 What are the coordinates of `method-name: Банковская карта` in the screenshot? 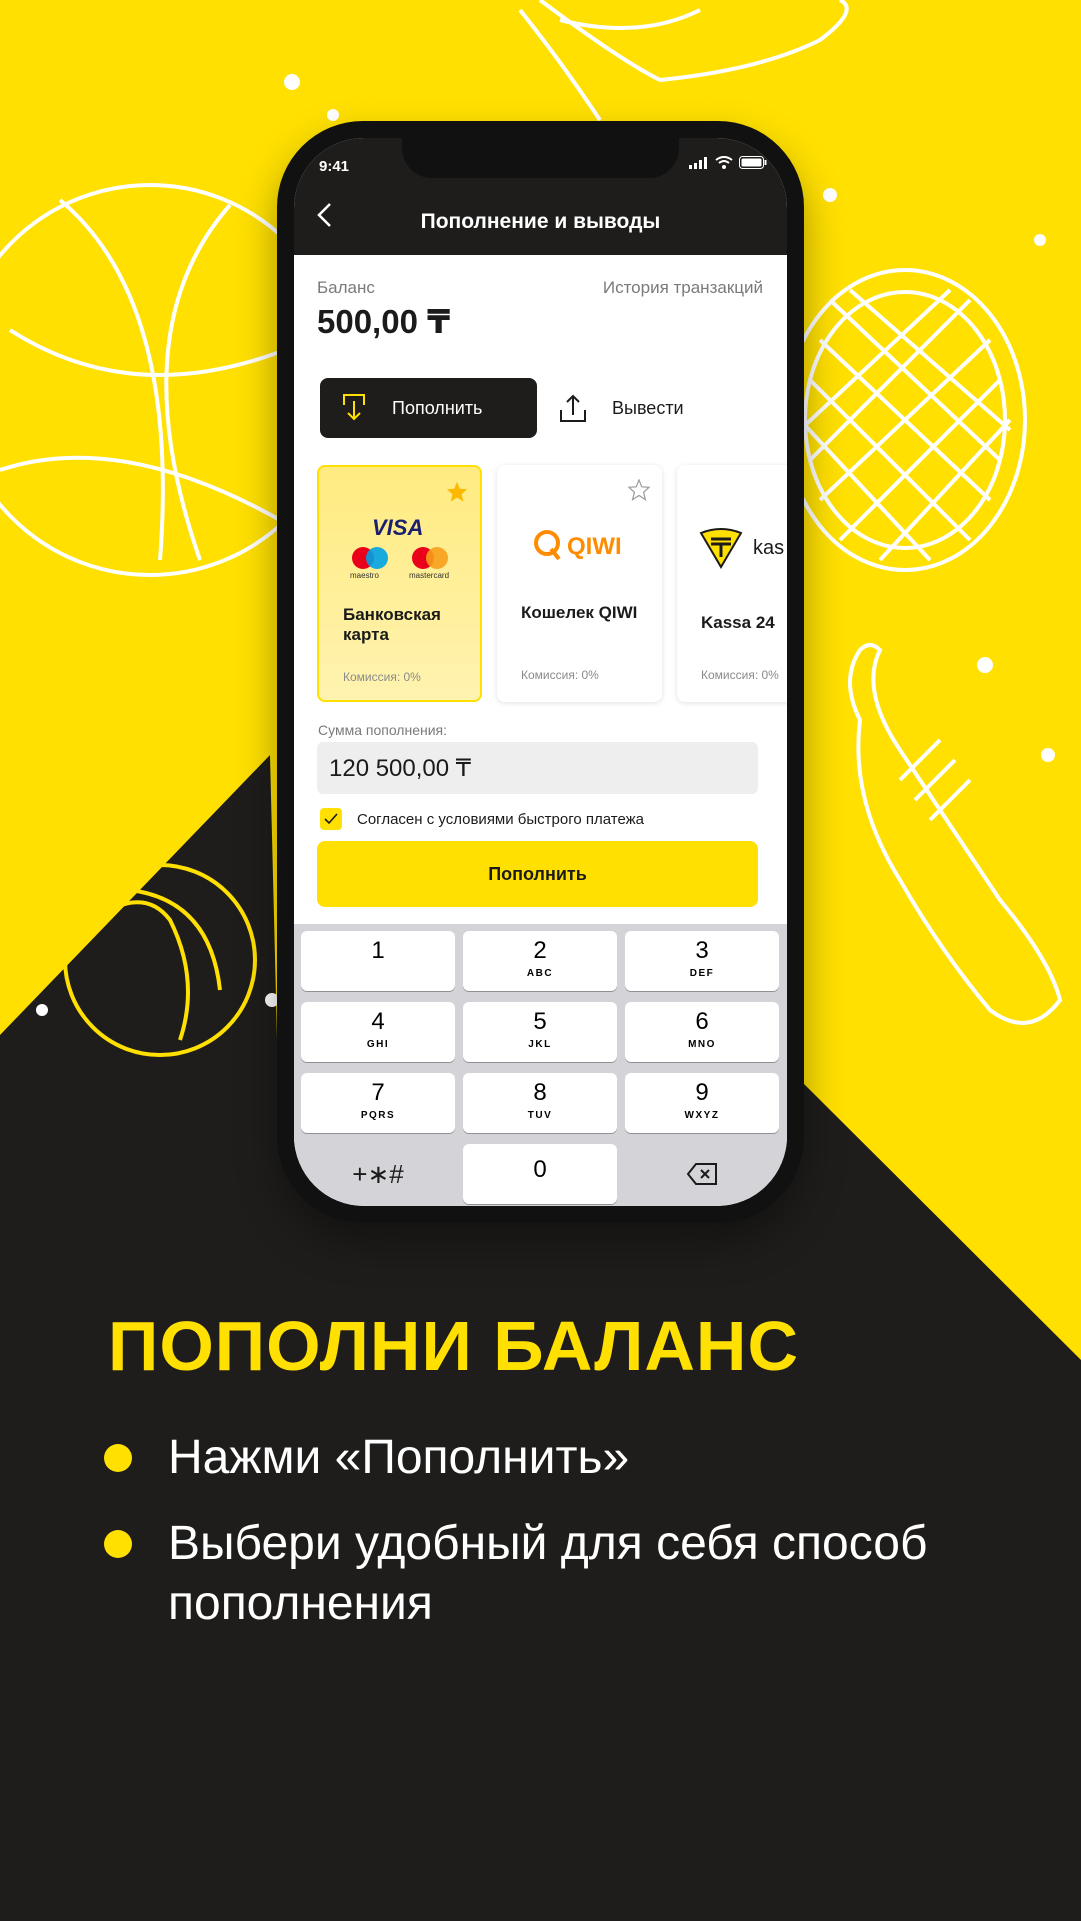 It's located at (392, 624).